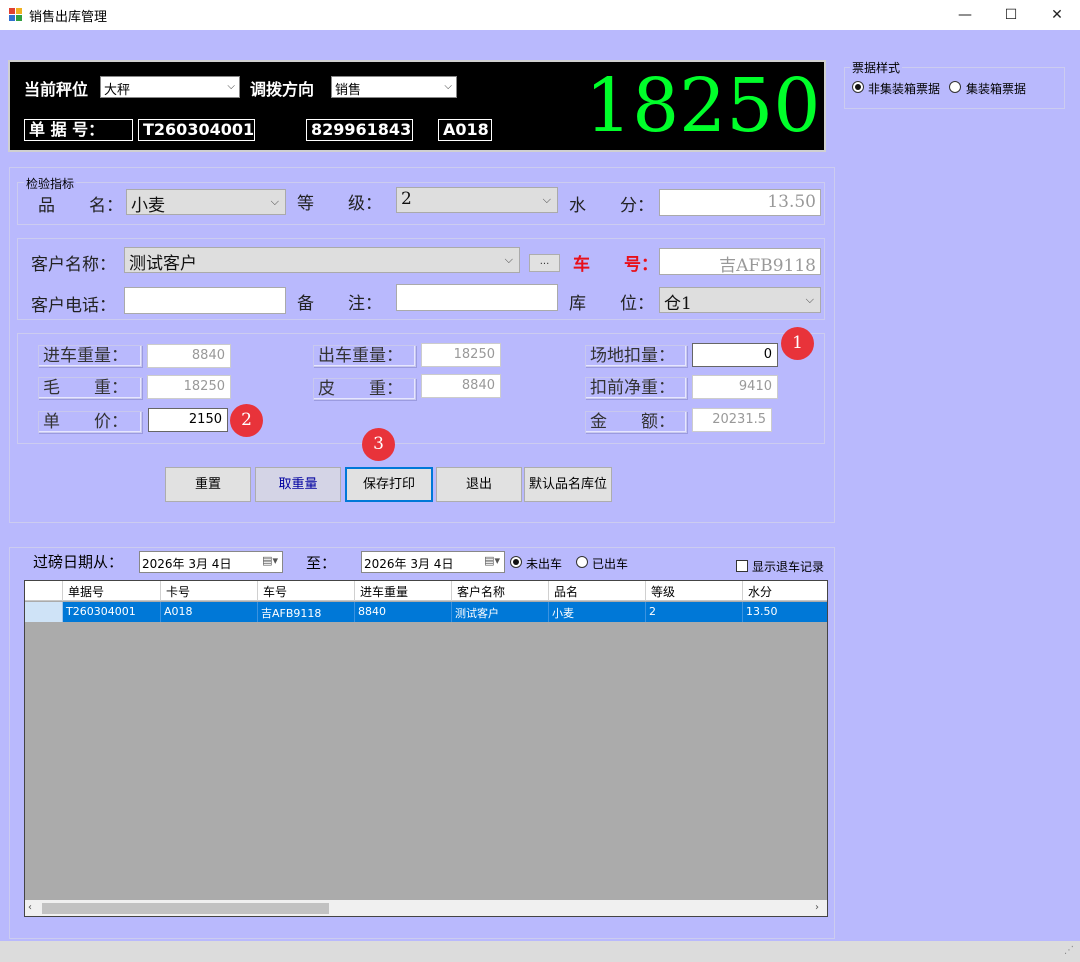 Image resolution: width=1080 pixels, height=962 pixels. Describe the element at coordinates (426, 908) in the screenshot. I see `horizontal-scrollbar: ‹ ›` at that location.